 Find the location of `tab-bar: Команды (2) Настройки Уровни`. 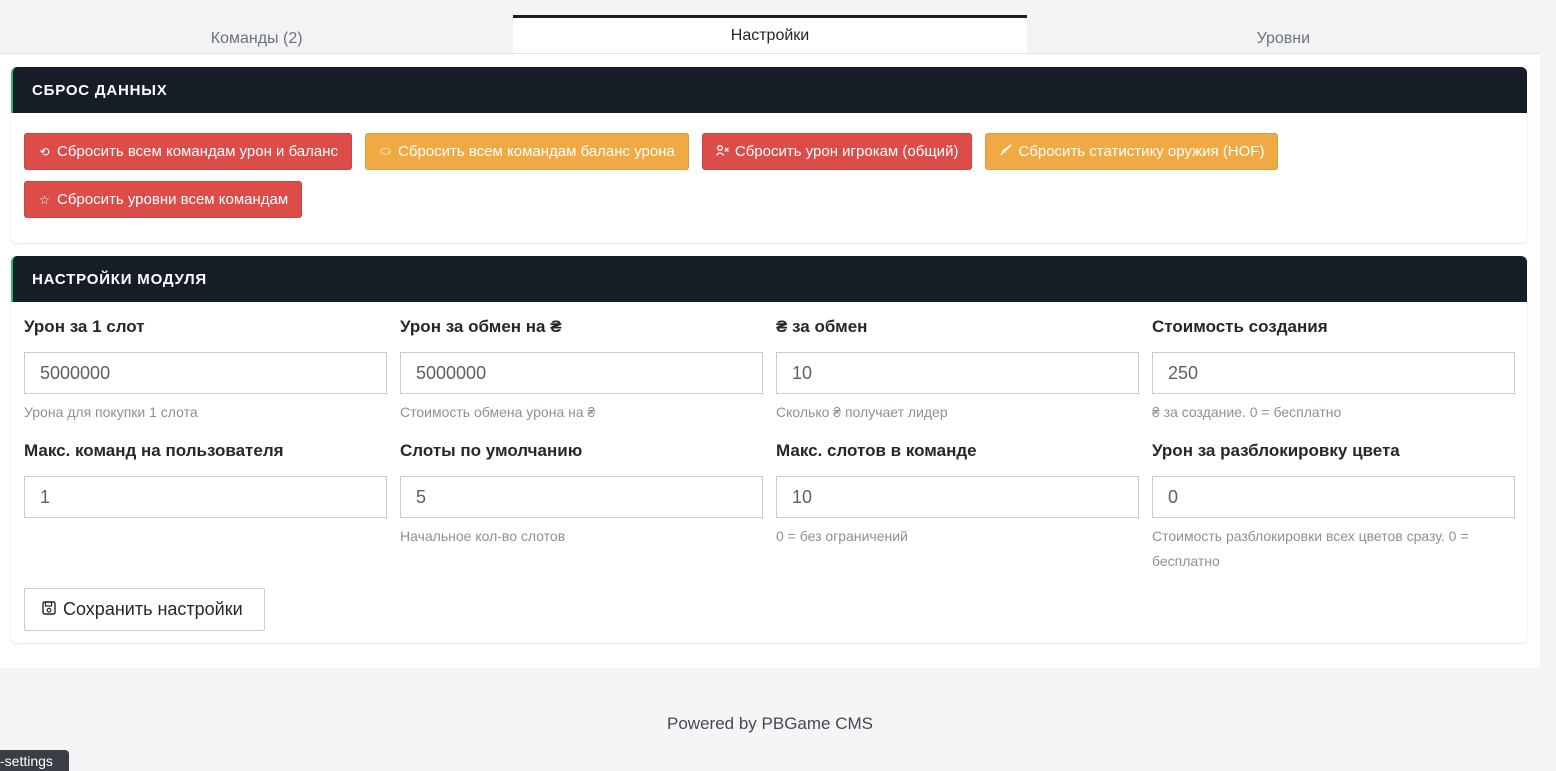

tab-bar: Команды (2) Настройки Уровни is located at coordinates (770, 34).